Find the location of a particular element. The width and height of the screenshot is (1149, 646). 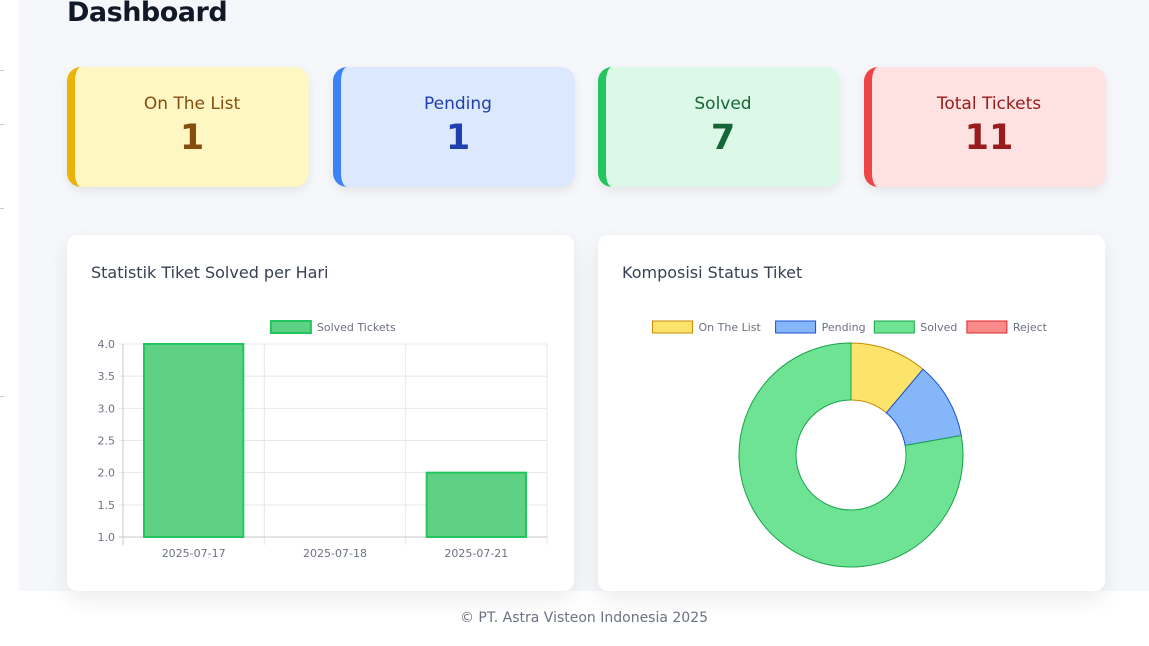

legend-swatch-pending is located at coordinates (796, 327).